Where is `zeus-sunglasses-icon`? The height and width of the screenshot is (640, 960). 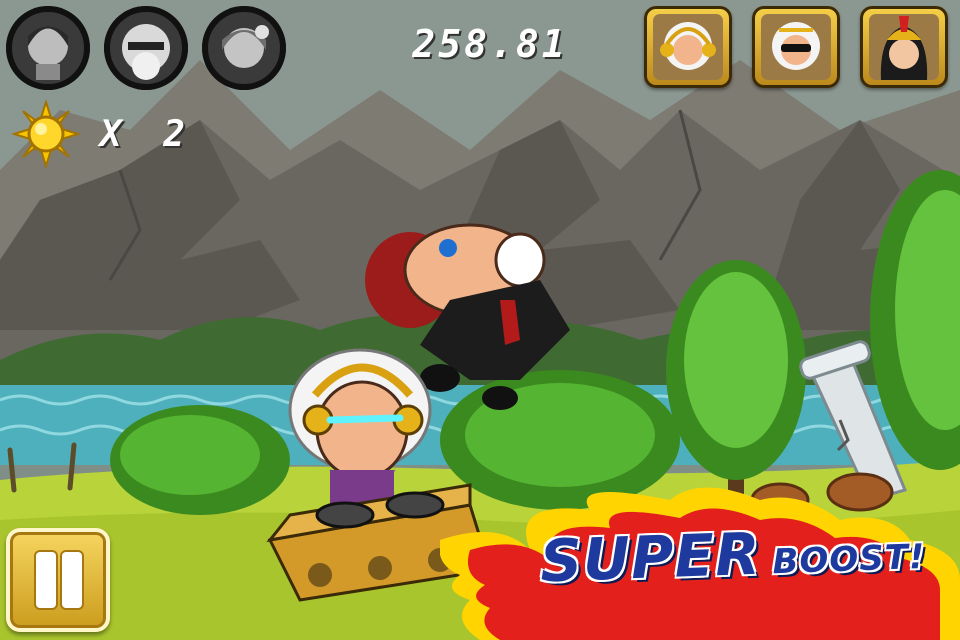
zeus-sunglasses-icon is located at coordinates (796, 47).